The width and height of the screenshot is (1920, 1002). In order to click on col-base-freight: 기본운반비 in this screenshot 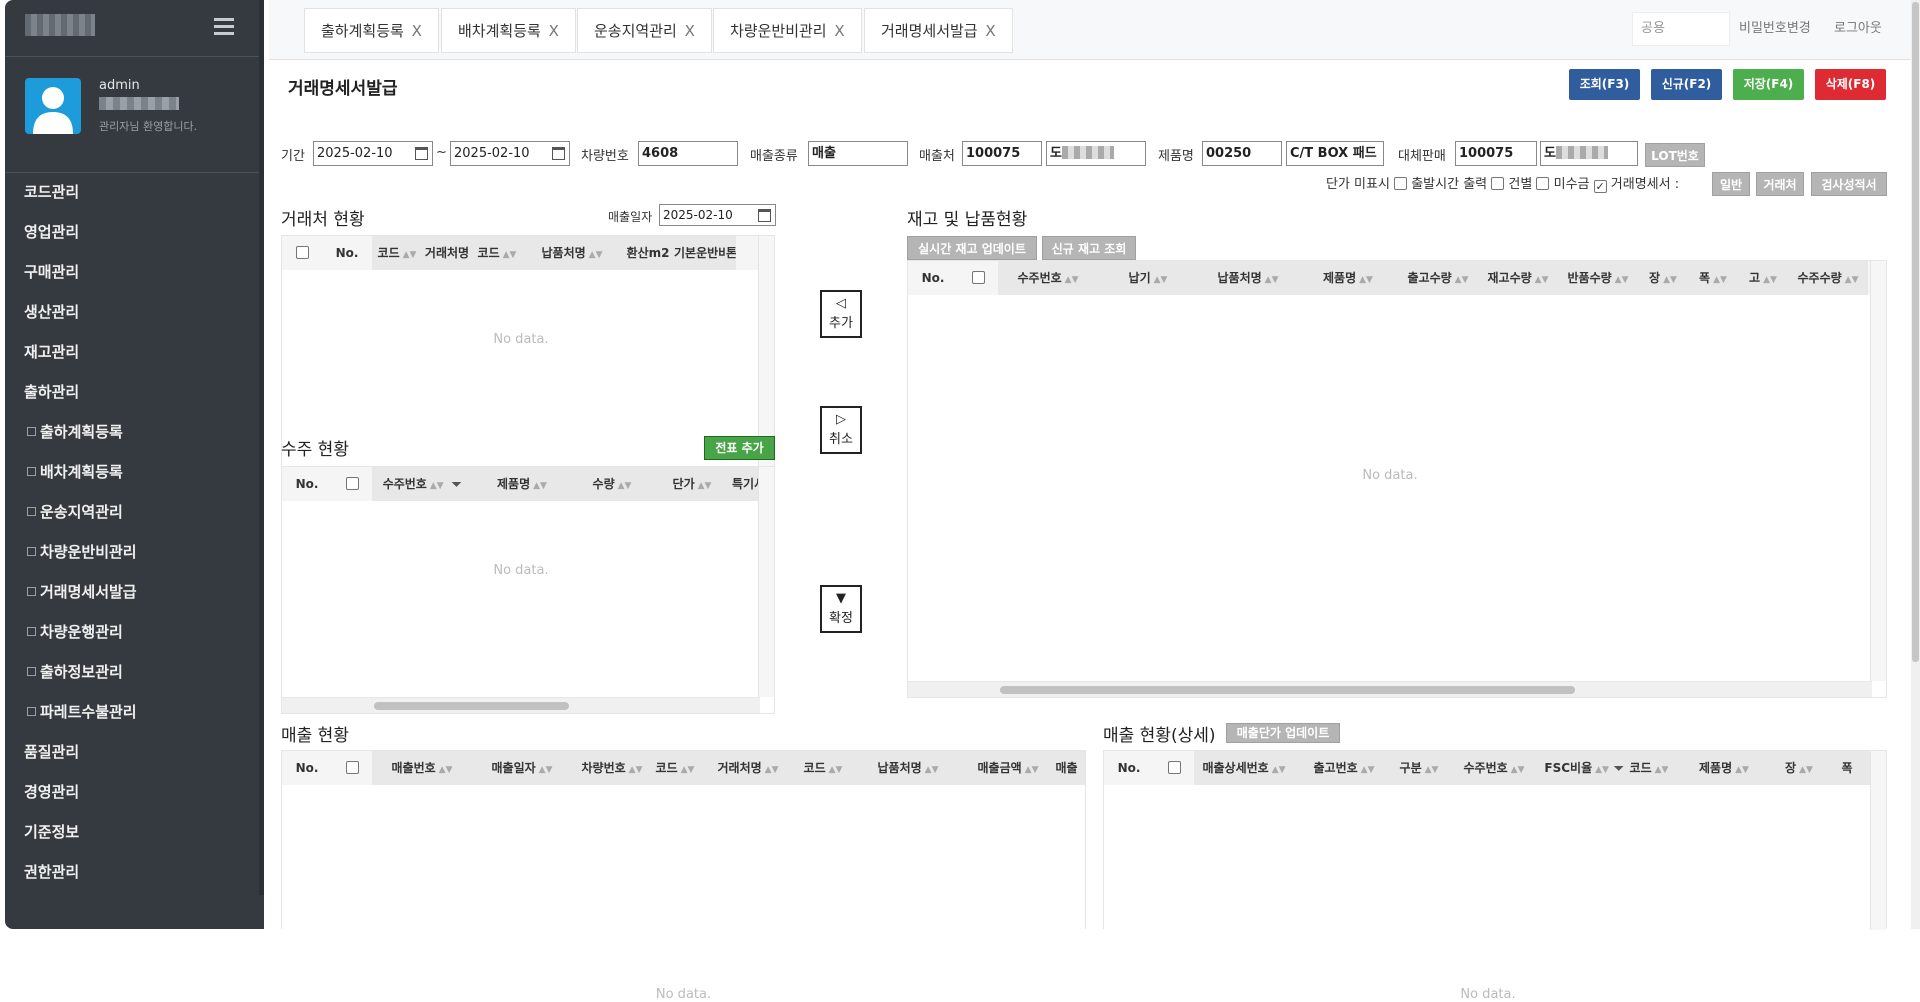, I will do `click(700, 253)`.